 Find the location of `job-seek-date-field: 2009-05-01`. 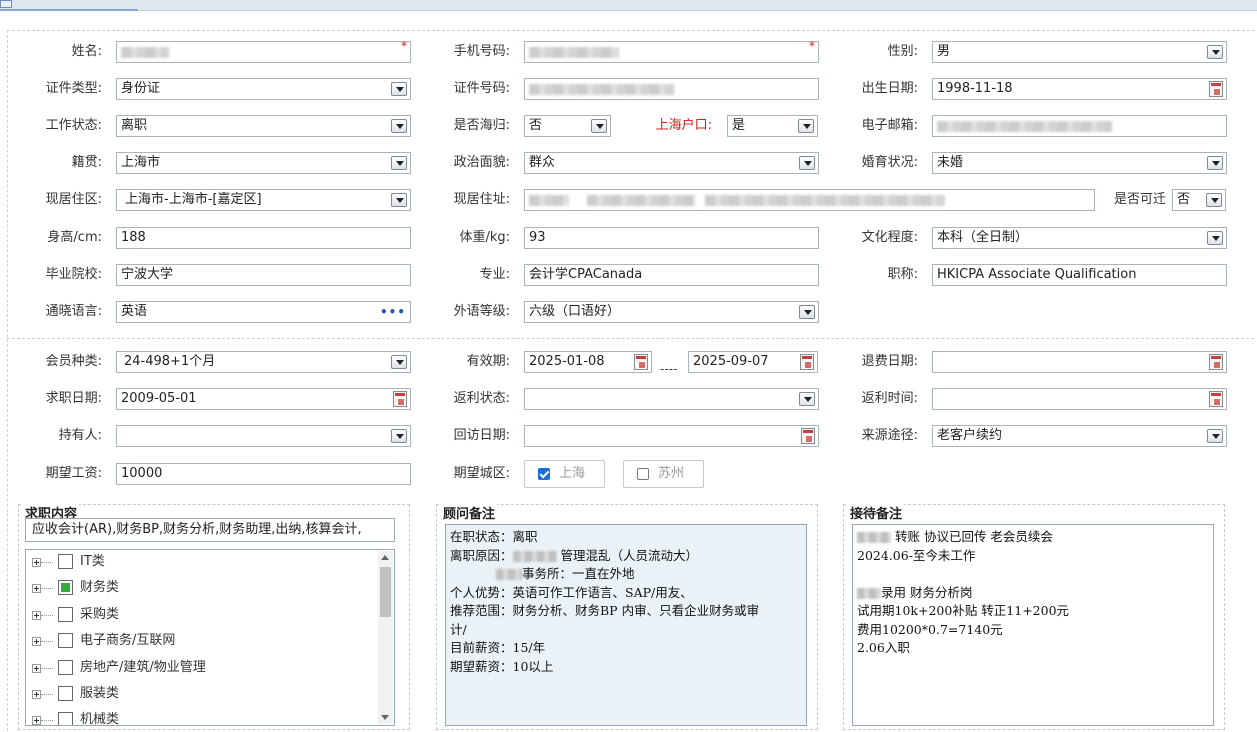

job-seek-date-field: 2009-05-01 is located at coordinates (263, 399).